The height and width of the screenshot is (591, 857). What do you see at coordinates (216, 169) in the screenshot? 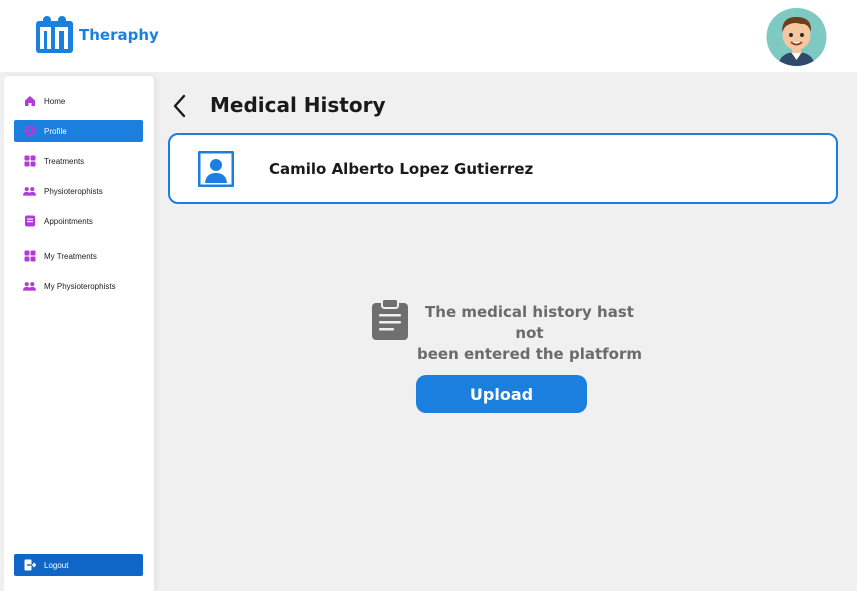
I see `user-portrait-icon` at bounding box center [216, 169].